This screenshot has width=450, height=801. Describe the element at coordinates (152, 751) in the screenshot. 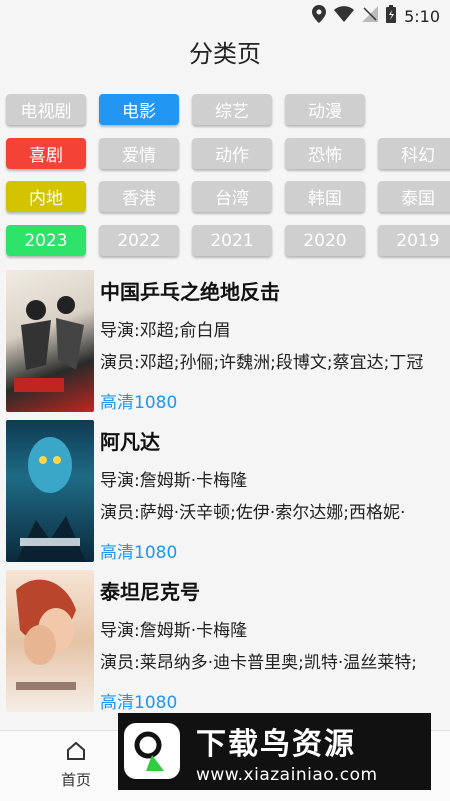

I see `watermark-logo` at that location.